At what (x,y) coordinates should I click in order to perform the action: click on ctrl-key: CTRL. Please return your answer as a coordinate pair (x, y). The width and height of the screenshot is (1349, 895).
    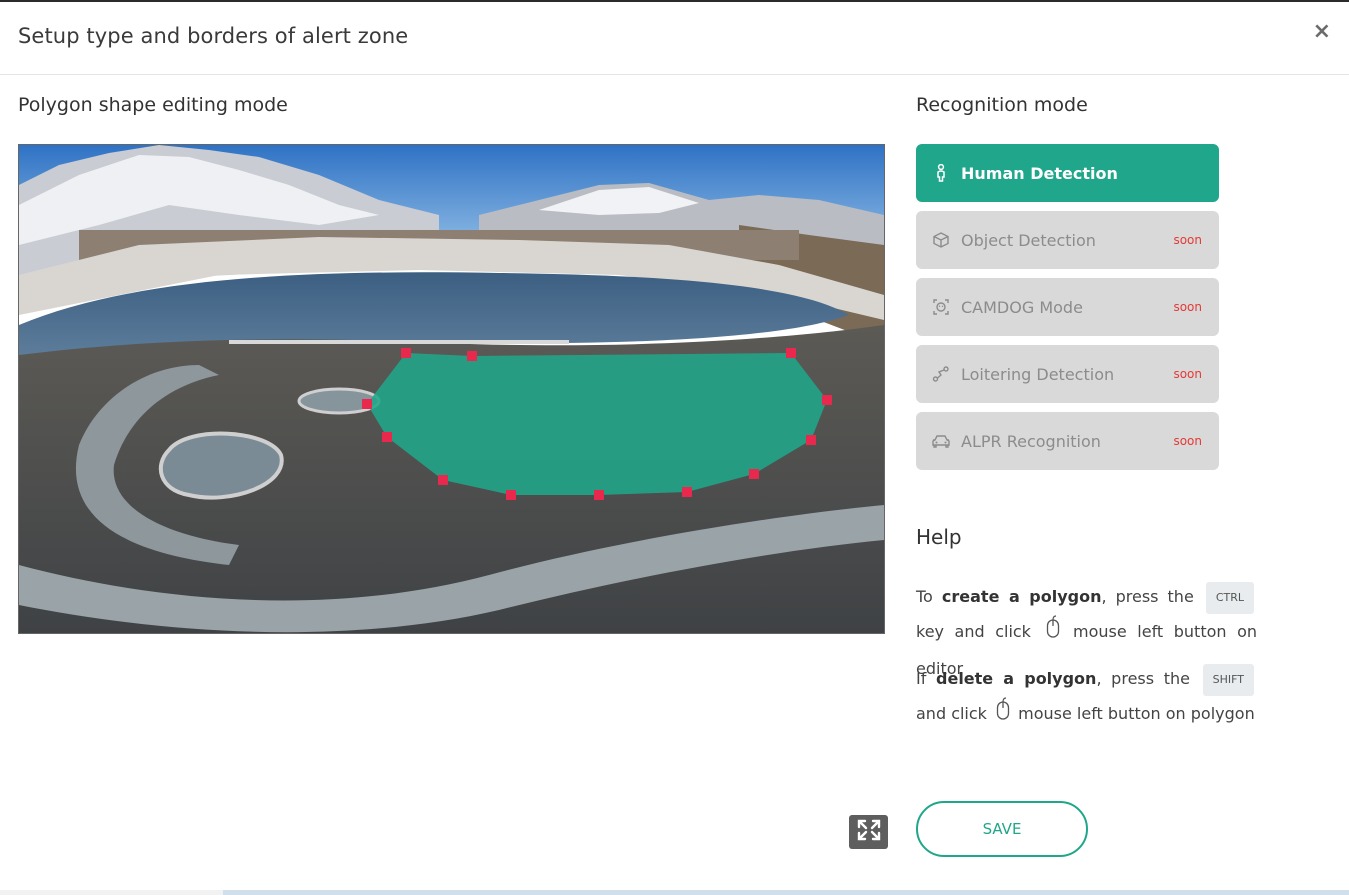
    Looking at the image, I should click on (1230, 597).